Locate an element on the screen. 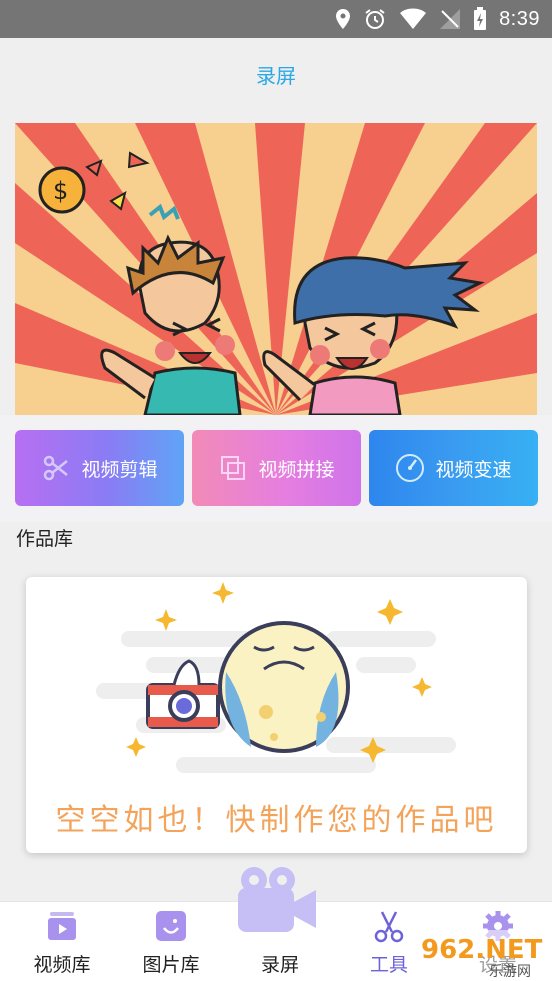  status-bar: 8:39 is located at coordinates (276, 19).